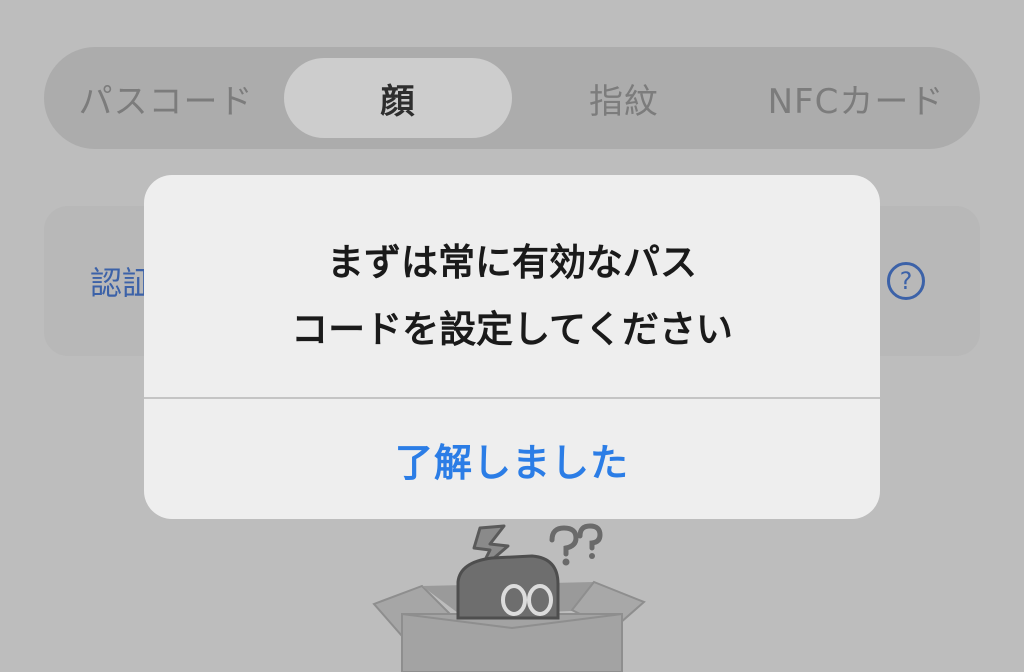  Describe the element at coordinates (624, 98) in the screenshot. I see `tab-fingerprint: 指紋` at that location.